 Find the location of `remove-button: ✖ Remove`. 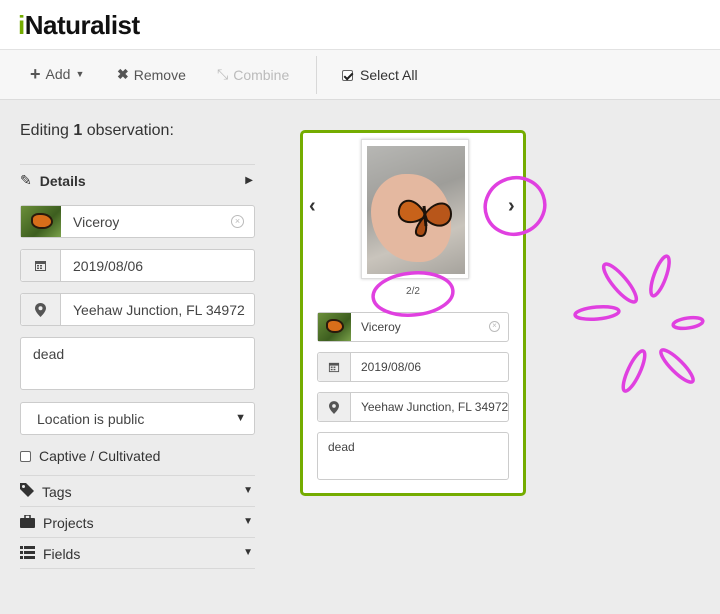

remove-button: ✖ Remove is located at coordinates (151, 74).